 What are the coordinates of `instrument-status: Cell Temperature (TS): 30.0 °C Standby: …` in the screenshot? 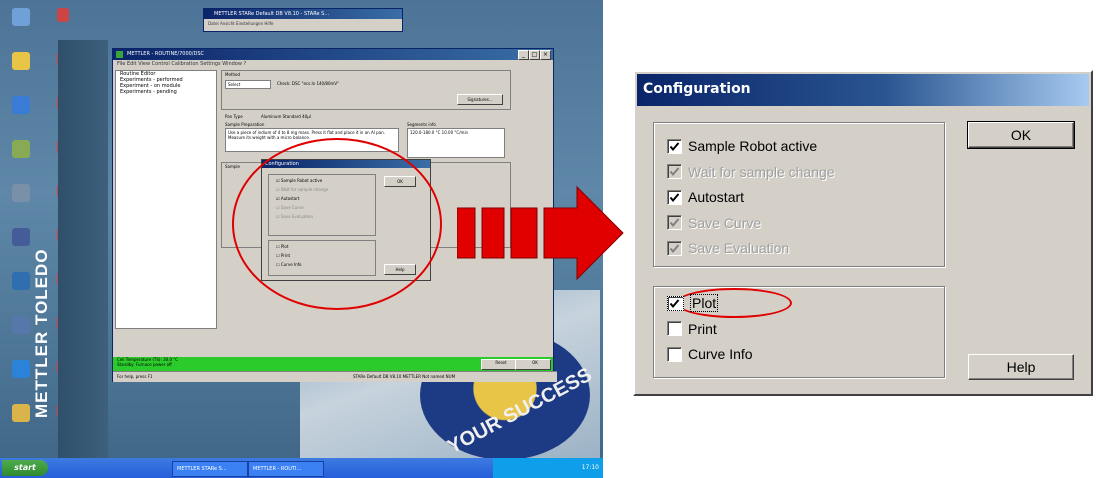 It's located at (333, 364).